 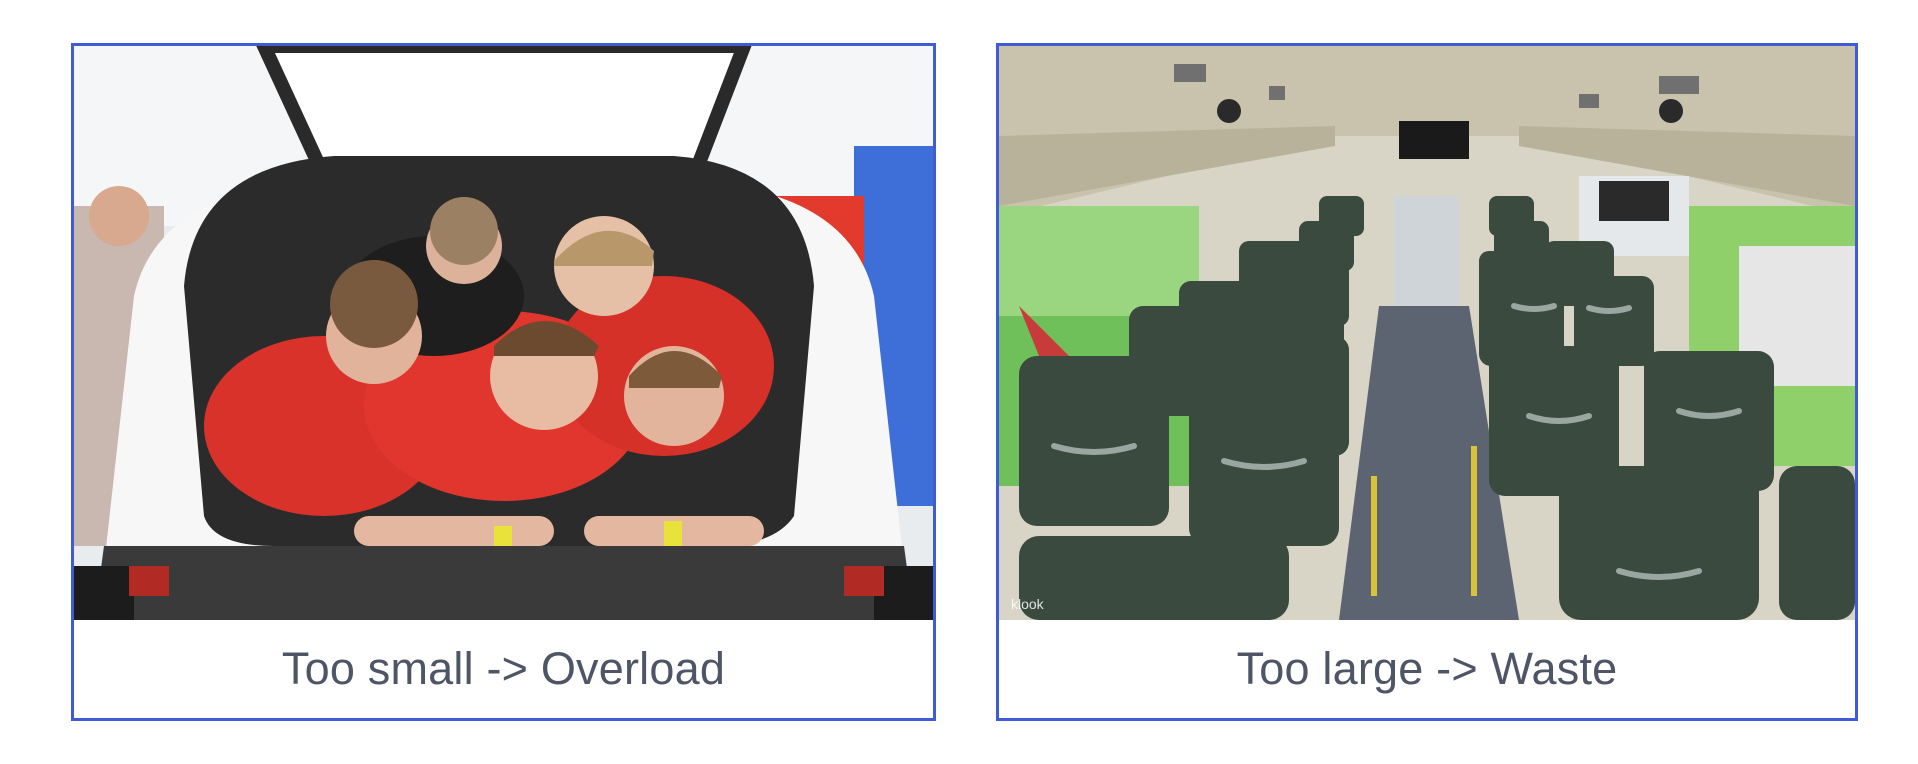 I want to click on klook-watermark: klook, so click(x=1027, y=604).